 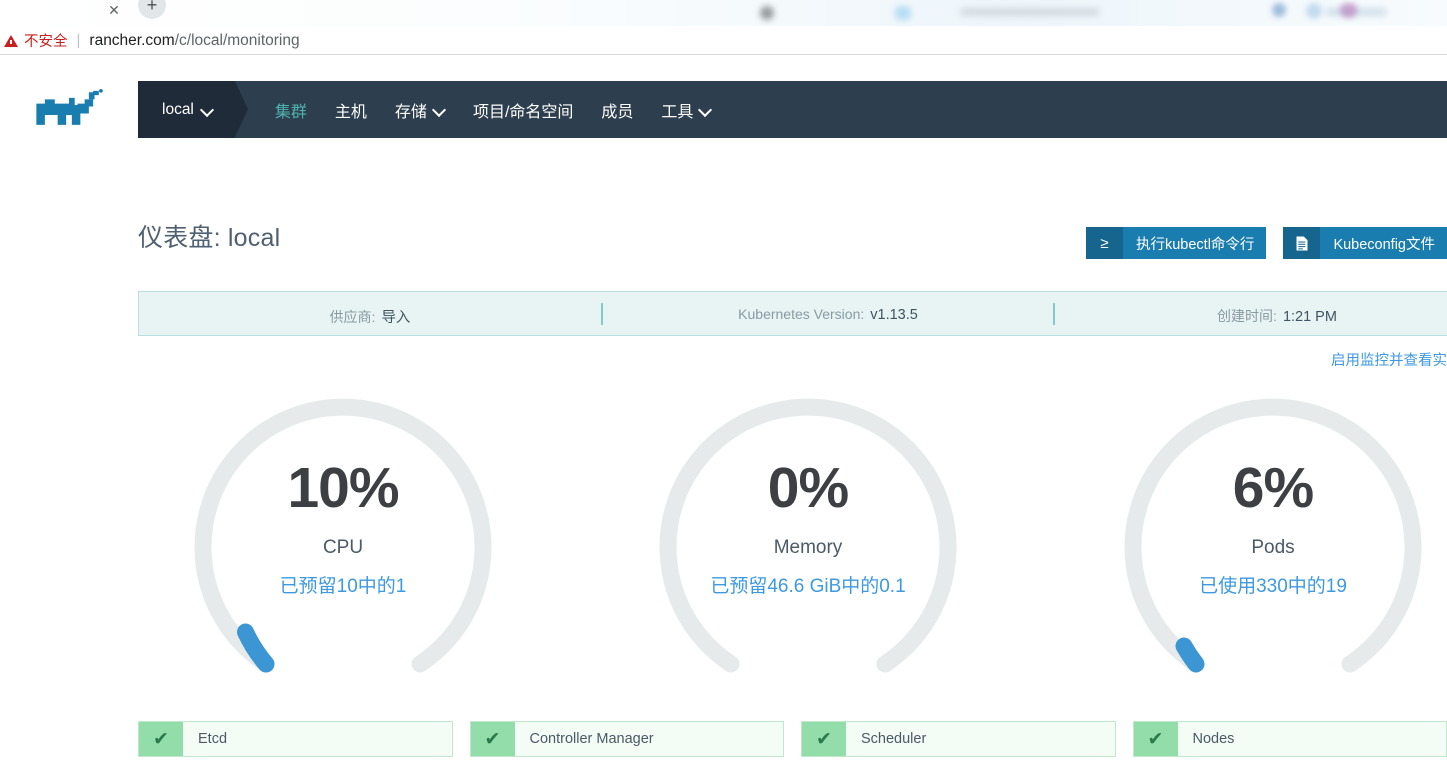 What do you see at coordinates (808, 586) in the screenshot?
I see `gauge-memory-subtitle: 已预留46.6 GiB中的0.1` at bounding box center [808, 586].